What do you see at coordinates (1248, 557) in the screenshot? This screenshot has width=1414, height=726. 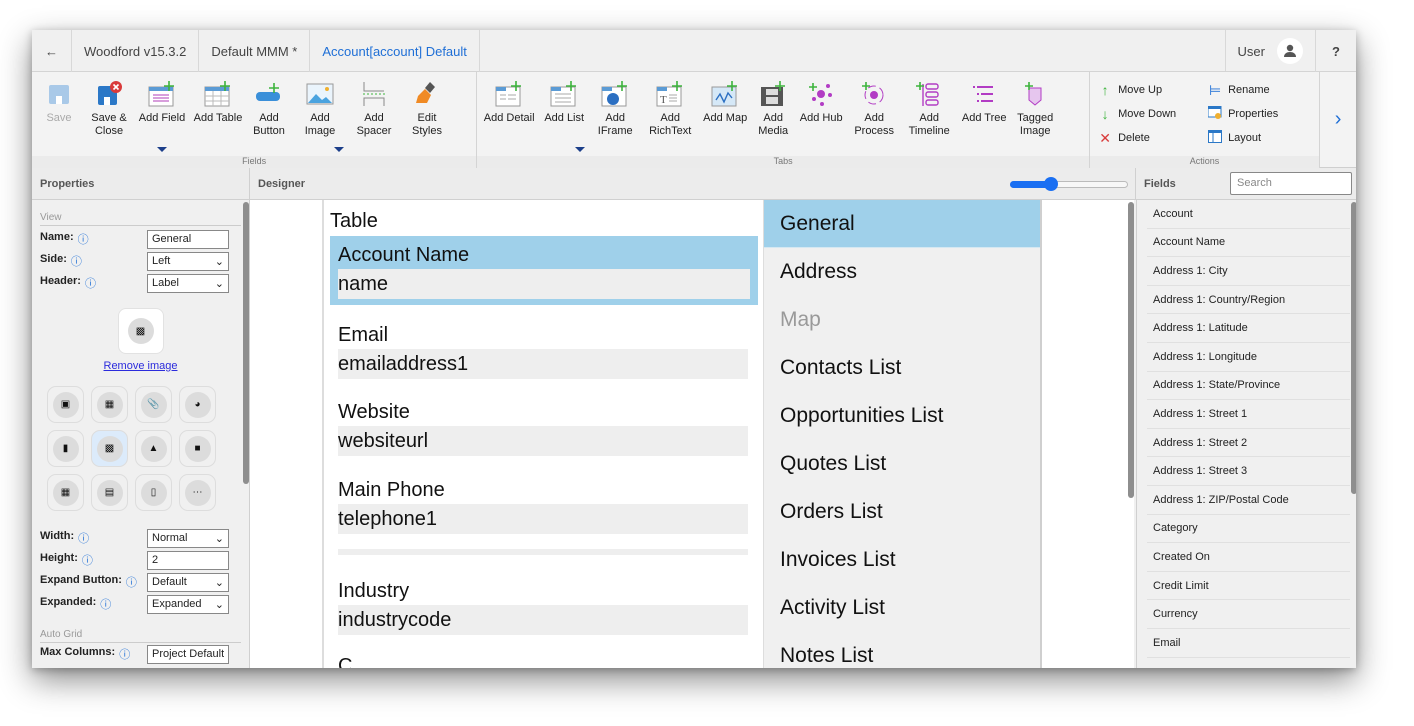 I see `field-list-item: Created On` at bounding box center [1248, 557].